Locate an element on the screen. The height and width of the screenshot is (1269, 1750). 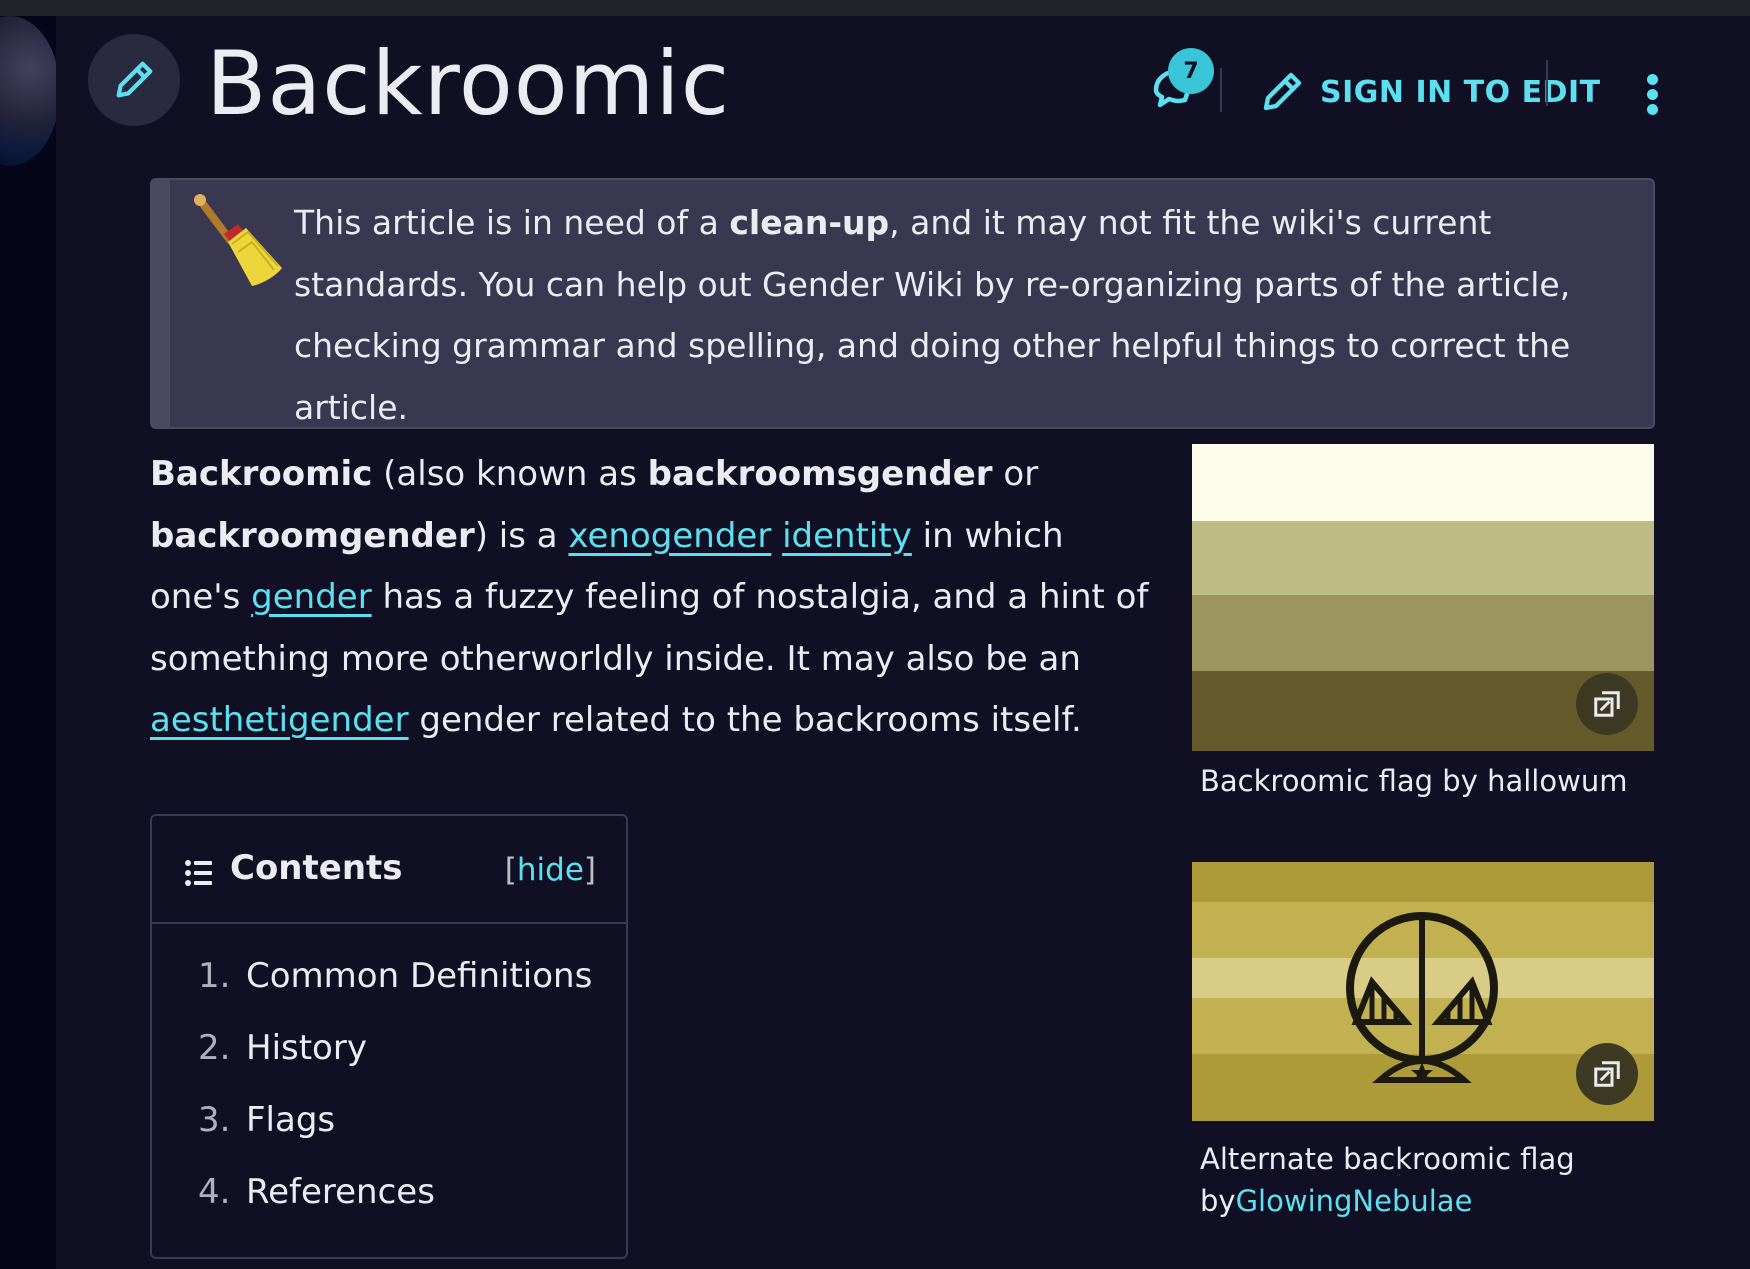
toc-header: Contents [hide] is located at coordinates (389, 870).